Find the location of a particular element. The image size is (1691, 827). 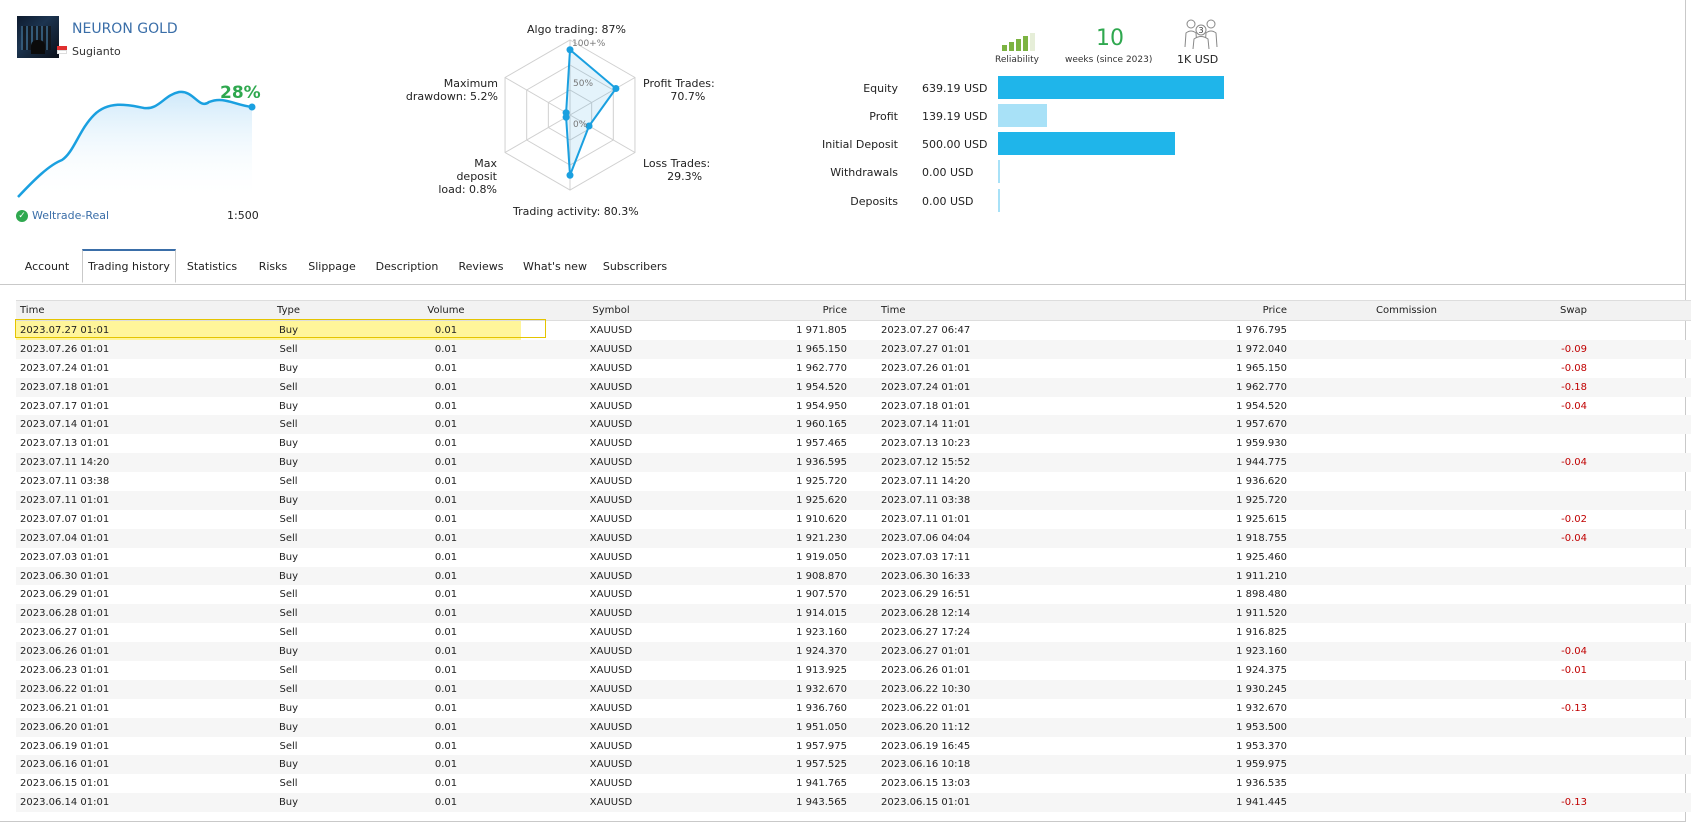

signal-title: NEURON GOLD is located at coordinates (125, 29).